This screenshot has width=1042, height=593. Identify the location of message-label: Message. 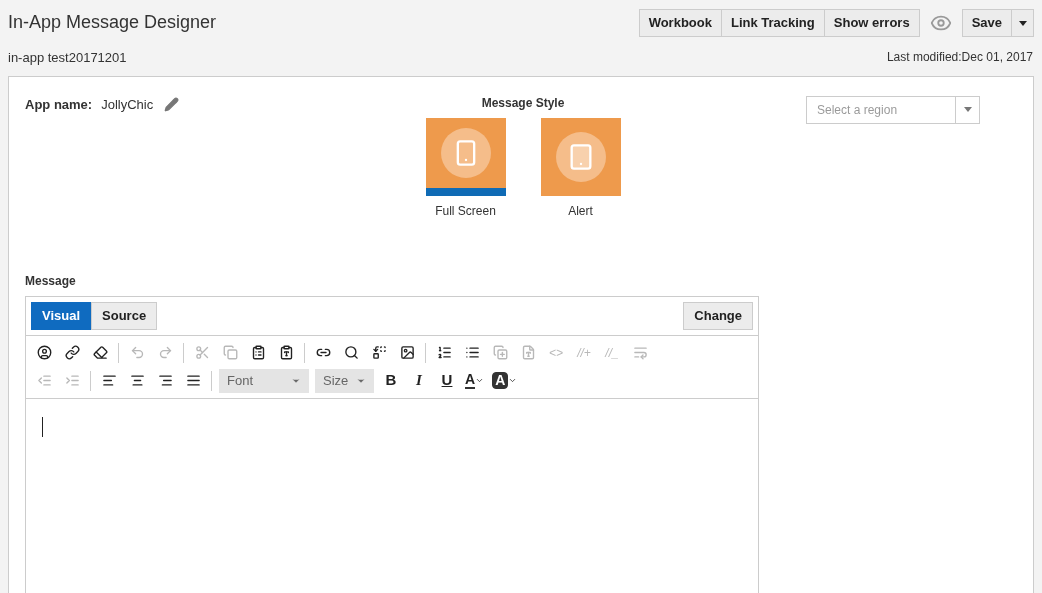
(51, 281).